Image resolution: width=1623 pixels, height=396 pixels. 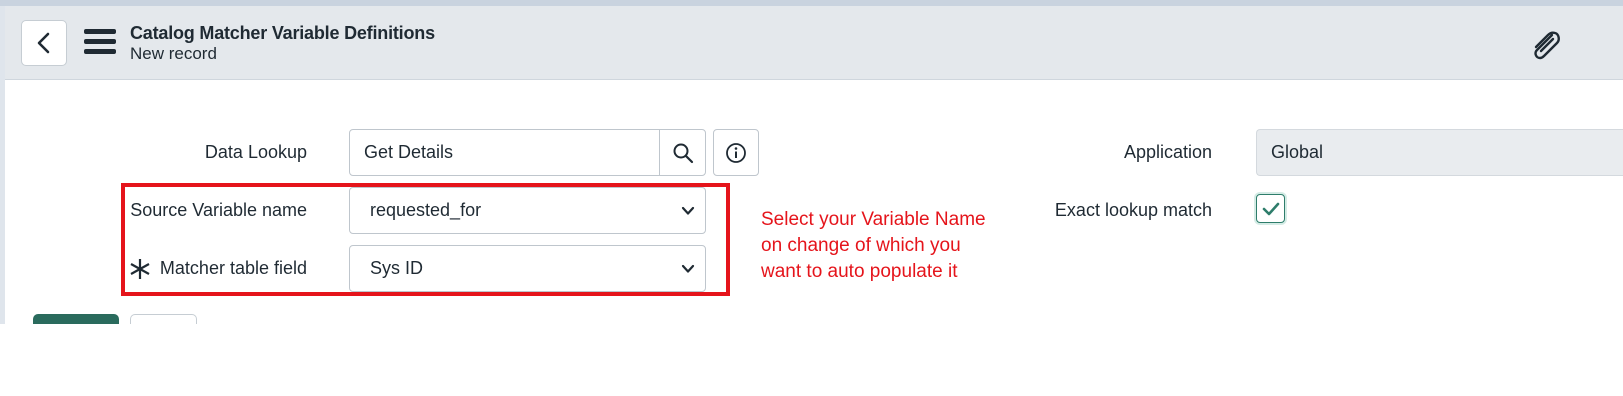 What do you see at coordinates (233, 268) in the screenshot?
I see `matcher-field-label: Matcher table field` at bounding box center [233, 268].